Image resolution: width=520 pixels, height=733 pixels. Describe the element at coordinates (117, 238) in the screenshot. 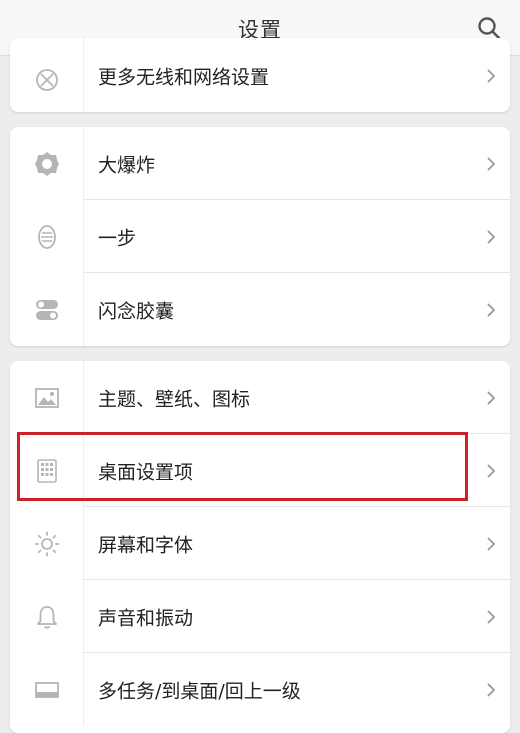

I see `settings-item-label: 一步` at that location.